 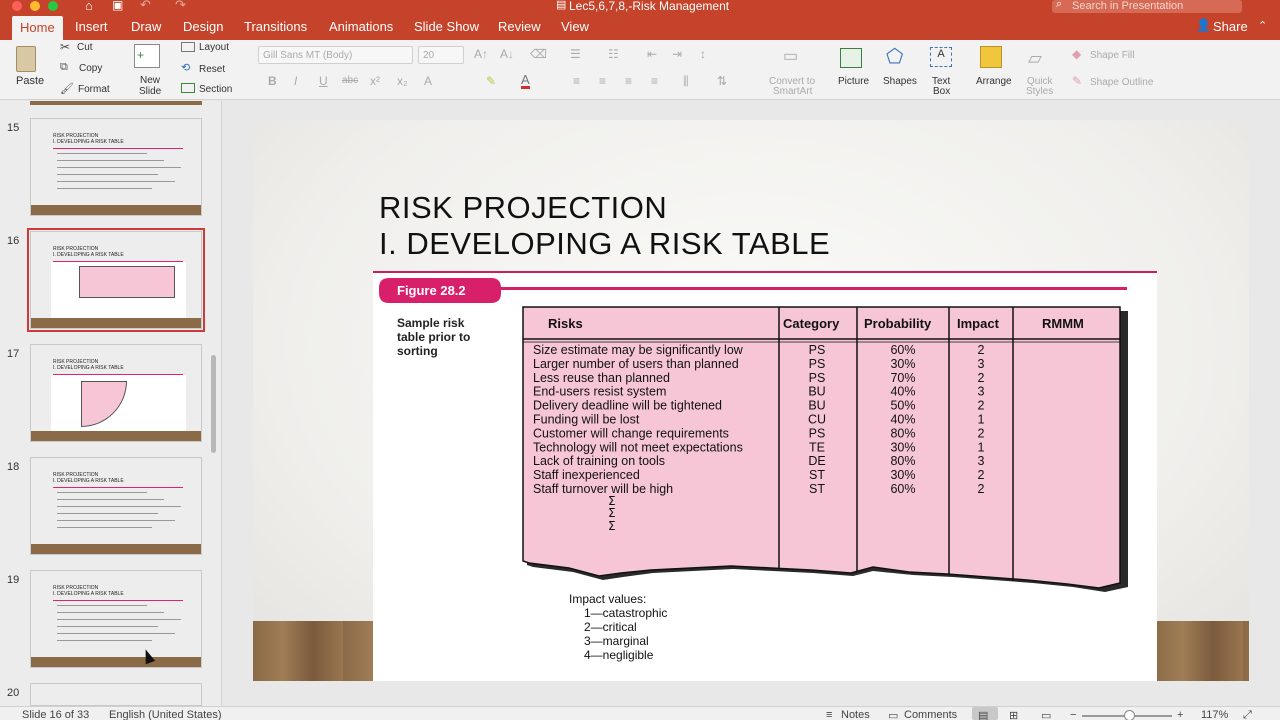 I want to click on zoom-out-icon: −, so click(x=1073, y=714).